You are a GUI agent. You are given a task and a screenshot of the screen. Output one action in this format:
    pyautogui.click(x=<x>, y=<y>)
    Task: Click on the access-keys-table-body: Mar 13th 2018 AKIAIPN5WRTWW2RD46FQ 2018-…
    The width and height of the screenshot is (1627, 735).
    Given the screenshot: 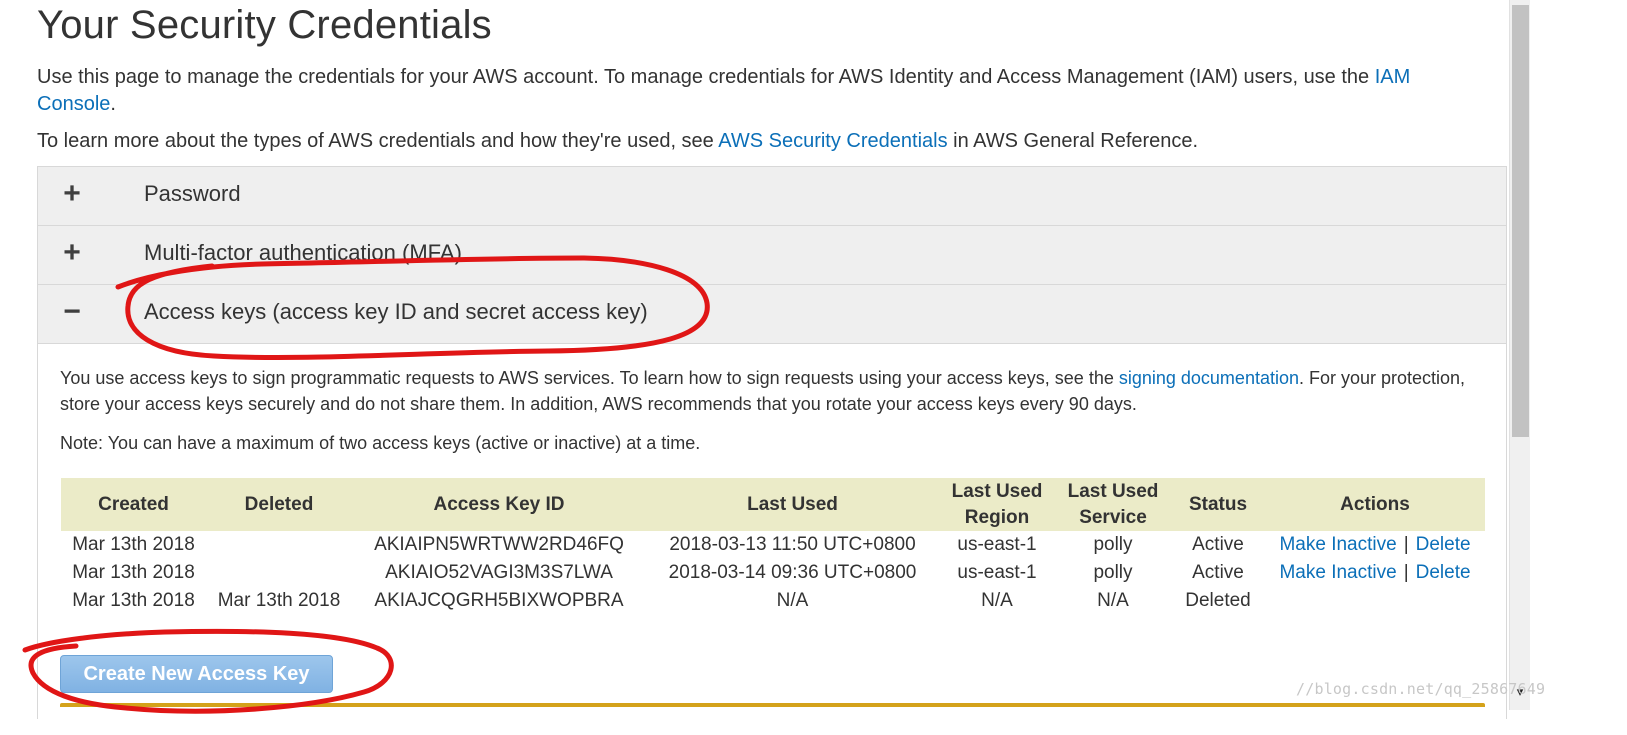 What is the action you would take?
    pyautogui.click(x=773, y=573)
    